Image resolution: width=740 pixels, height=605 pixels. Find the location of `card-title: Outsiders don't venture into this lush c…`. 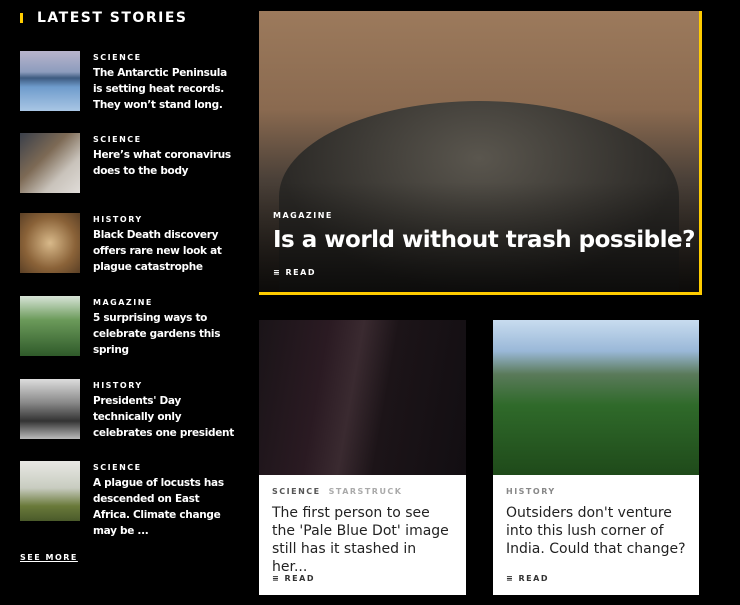

card-title: Outsiders don't venture into this lush c… is located at coordinates (596, 531).